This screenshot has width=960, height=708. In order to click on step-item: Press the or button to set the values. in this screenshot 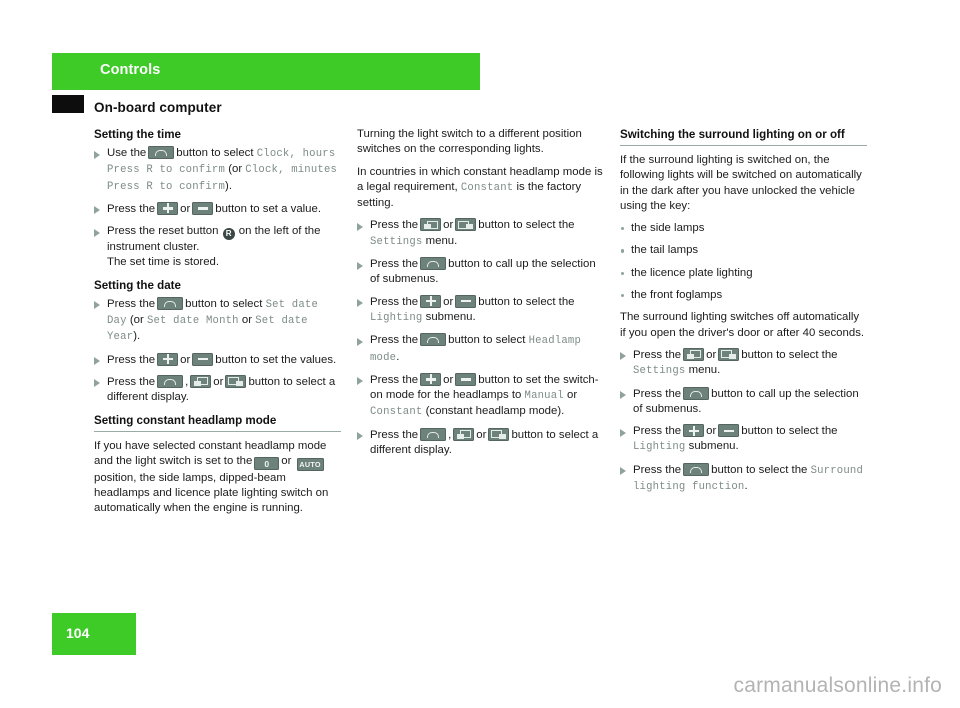, I will do `click(217, 360)`.